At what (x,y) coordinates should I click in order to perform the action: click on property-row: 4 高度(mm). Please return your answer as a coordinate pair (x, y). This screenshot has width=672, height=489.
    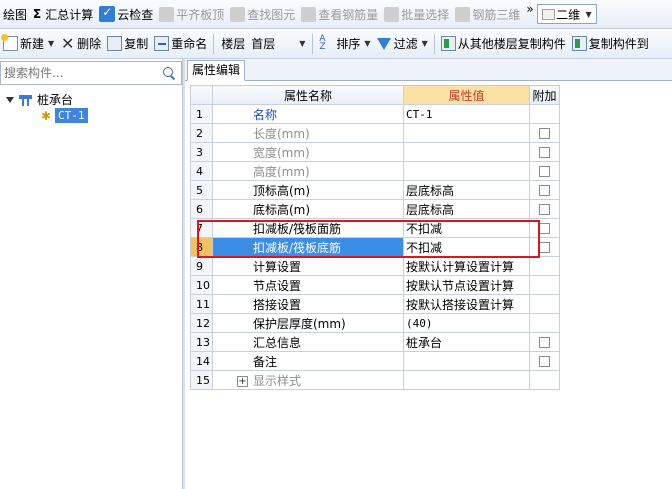
    Looking at the image, I should click on (375, 171).